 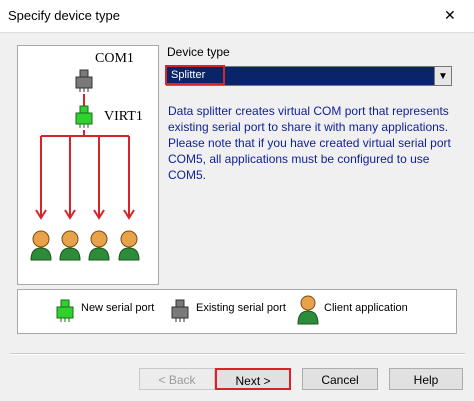 What do you see at coordinates (426, 379) in the screenshot?
I see `help-button: Help` at bounding box center [426, 379].